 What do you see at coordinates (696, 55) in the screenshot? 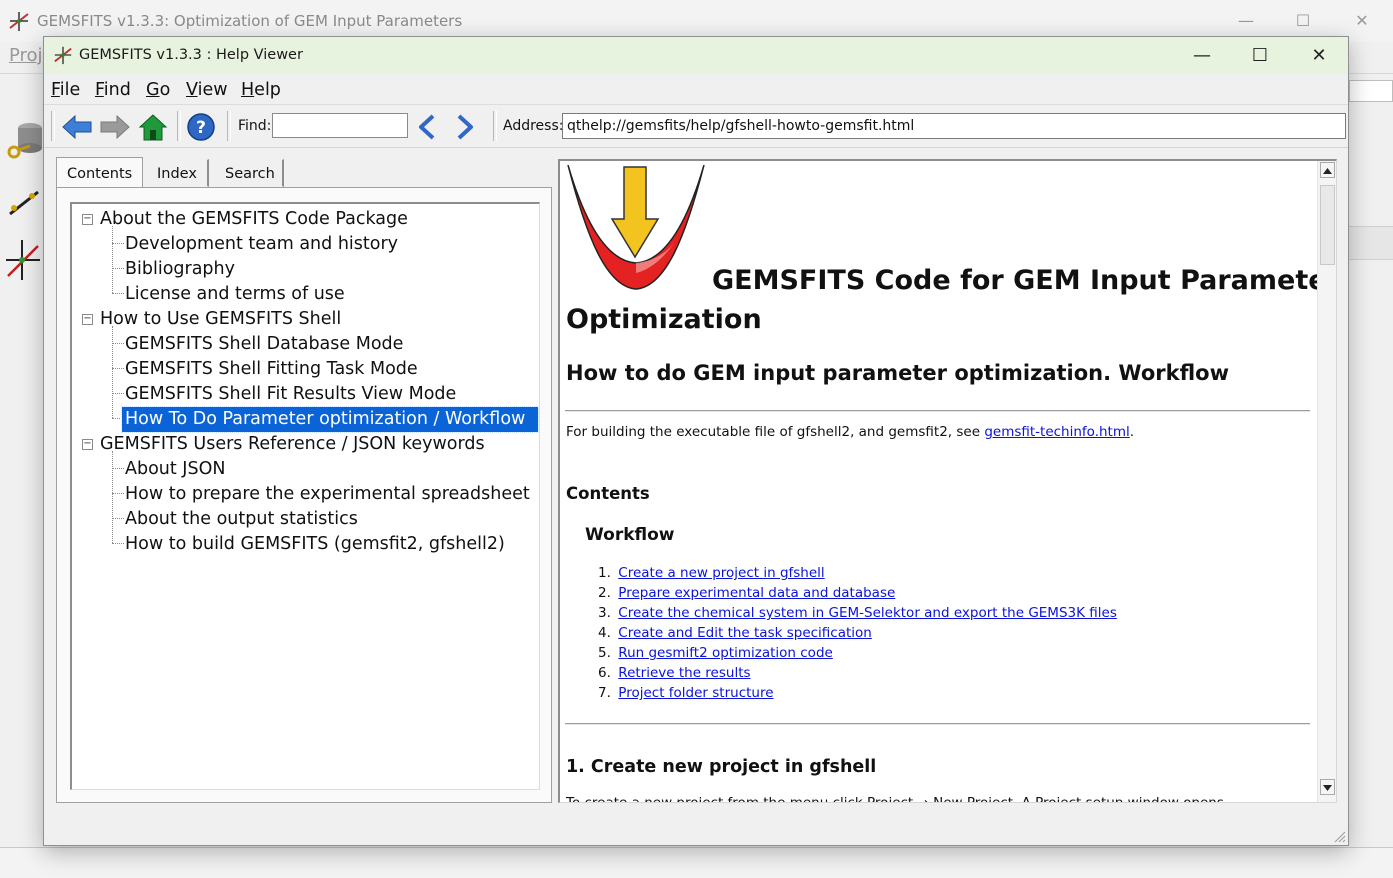
I see `help-viewer-titlebar: GEMSFITS v1.3.3 : Help Viewer — ☐ ✕` at bounding box center [696, 55].